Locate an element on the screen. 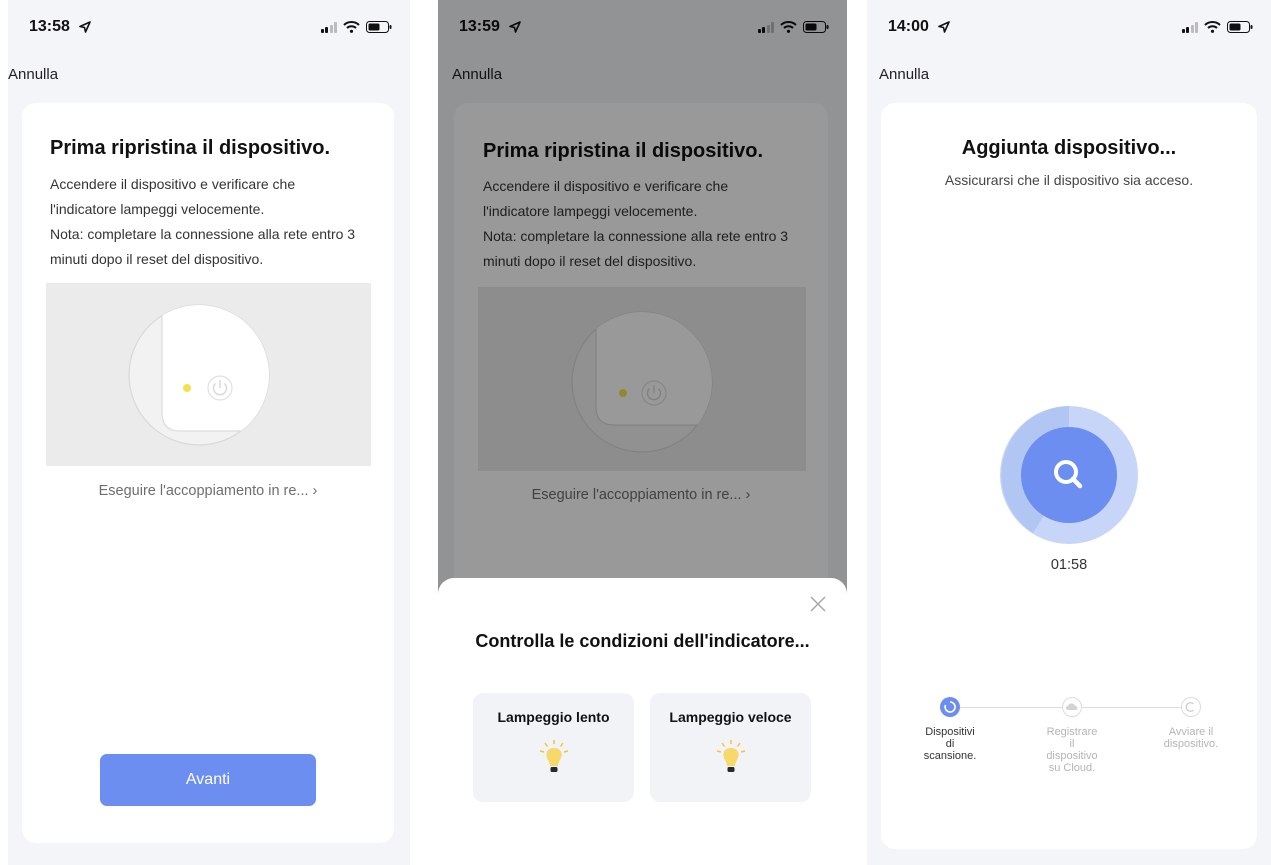 The image size is (1271, 865). status-time: 13:58 is located at coordinates (49, 26).